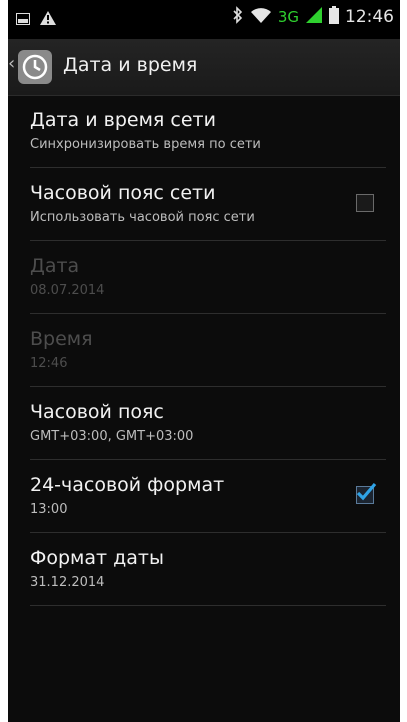  I want to click on warning-icon, so click(48, 19).